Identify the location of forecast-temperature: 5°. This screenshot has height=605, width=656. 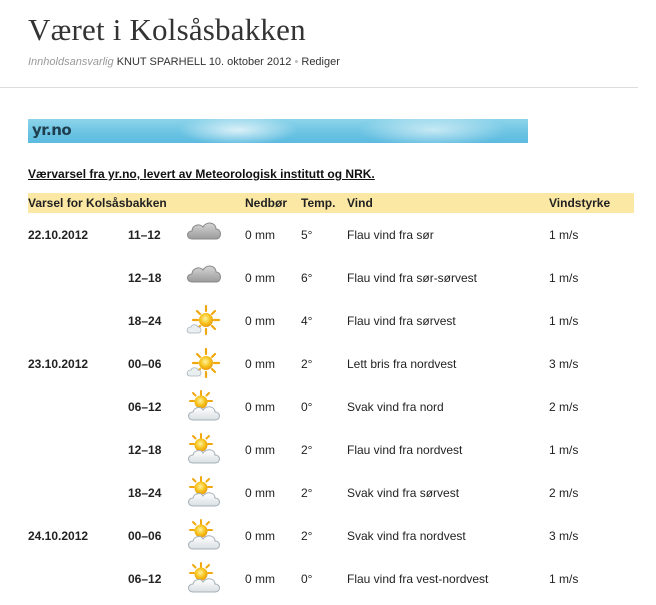
(307, 235).